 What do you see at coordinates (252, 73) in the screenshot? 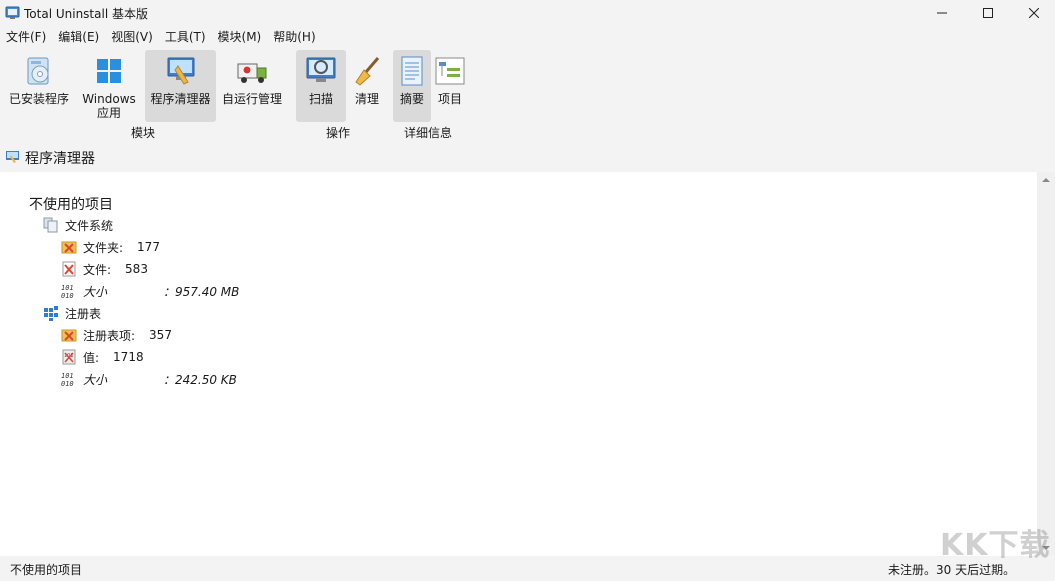
I see `autorun-truck-icon` at bounding box center [252, 73].